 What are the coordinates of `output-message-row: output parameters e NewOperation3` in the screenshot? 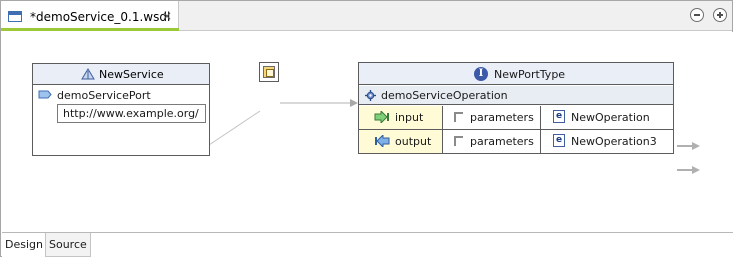 It's located at (516, 141).